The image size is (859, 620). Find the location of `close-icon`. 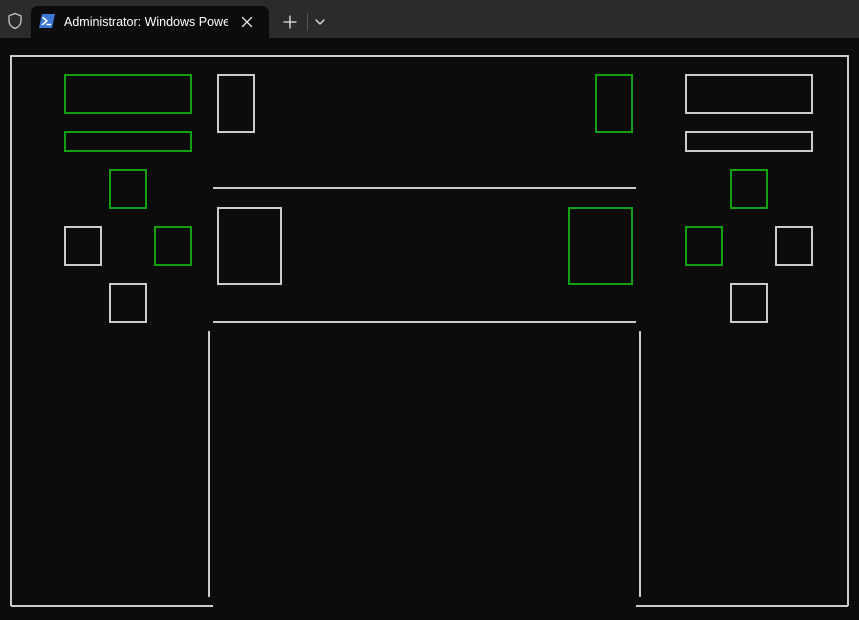

close-icon is located at coordinates (247, 22).